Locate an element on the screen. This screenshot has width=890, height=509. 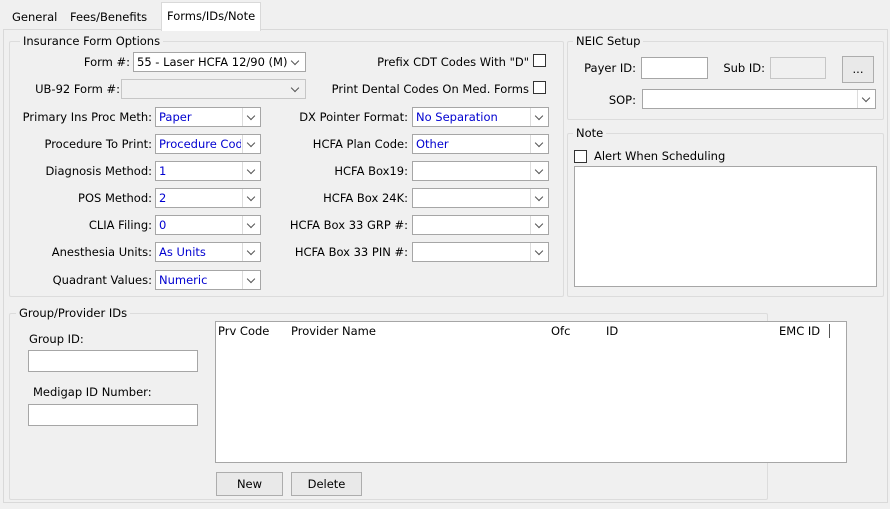
insurance-form-options-legend: Insurance Form Options is located at coordinates (92, 41).